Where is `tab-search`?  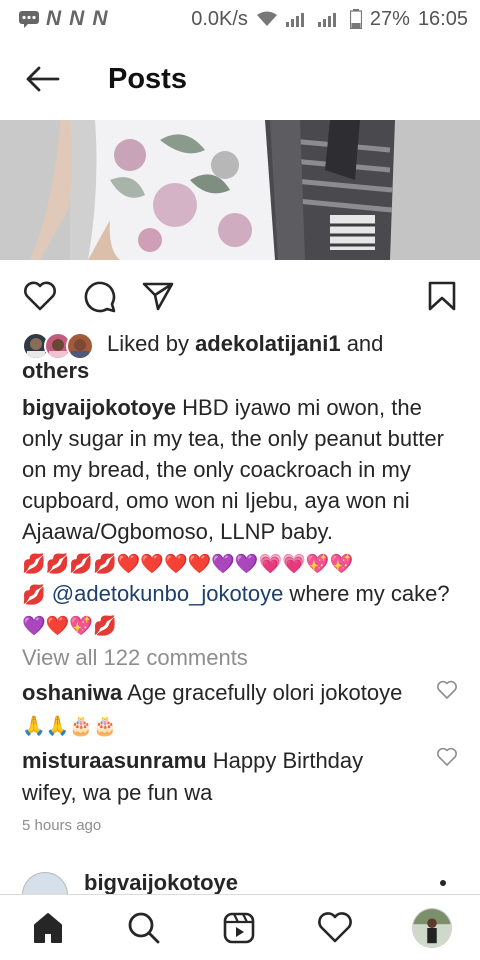
tab-search is located at coordinates (144, 928).